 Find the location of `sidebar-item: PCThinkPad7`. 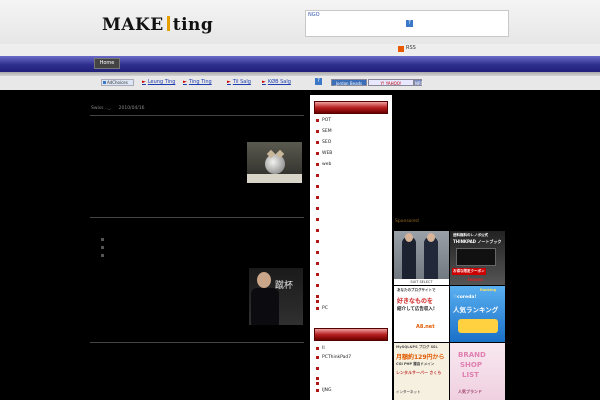

sidebar-item: PCThinkPad7 is located at coordinates (333, 357).